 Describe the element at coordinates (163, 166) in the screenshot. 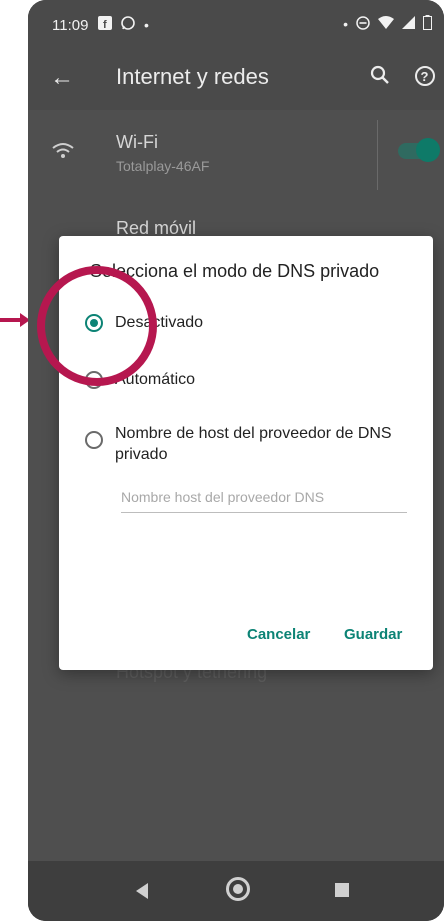

I see `wifi-network-name: Totalplay-46AF` at that location.